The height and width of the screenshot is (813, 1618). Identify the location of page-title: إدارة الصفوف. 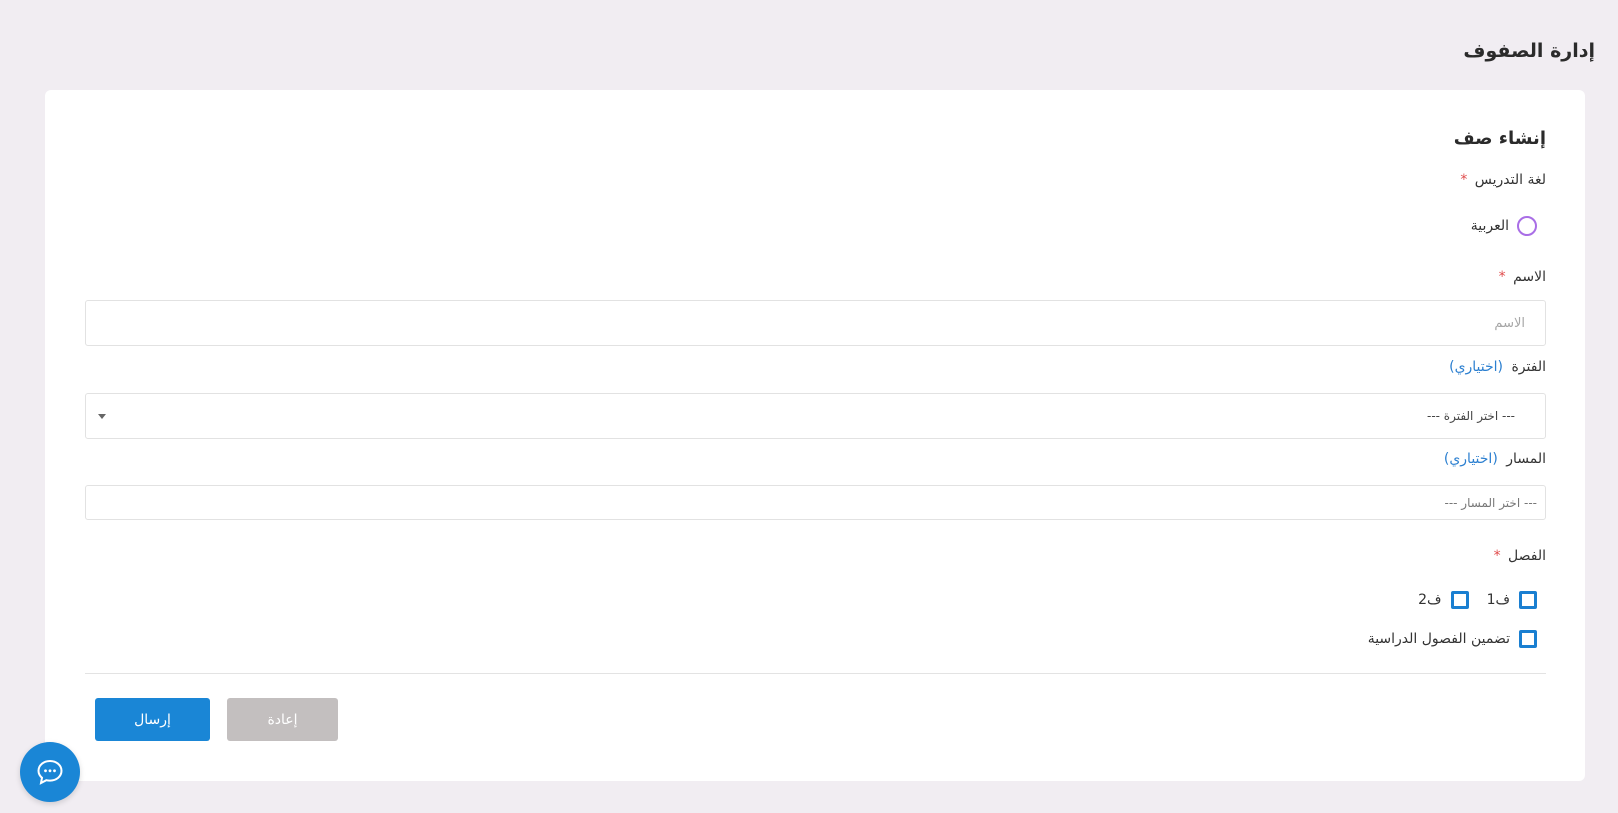
(1529, 51).